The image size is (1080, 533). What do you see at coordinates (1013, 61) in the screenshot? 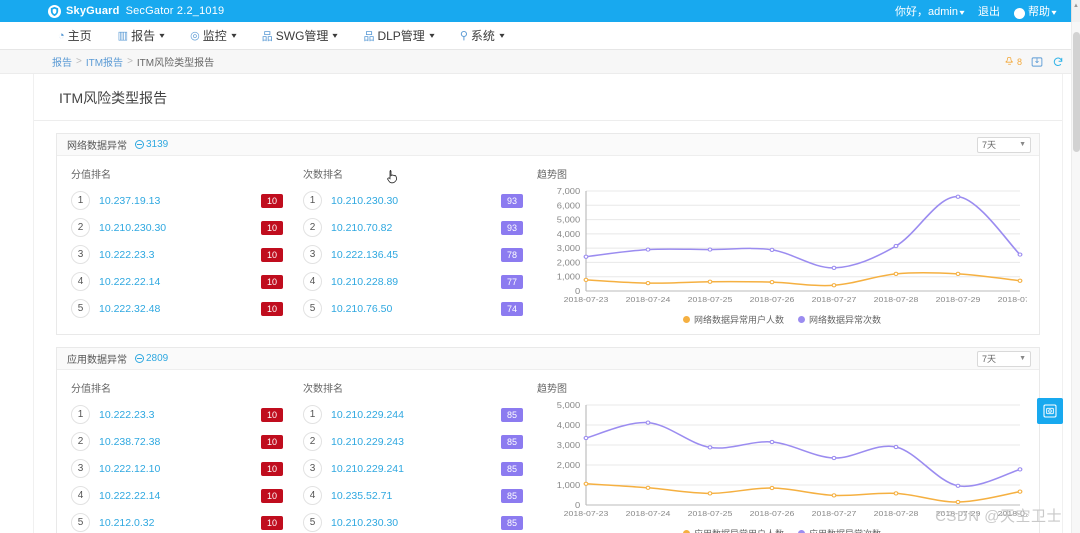
I see `alert-count-icon: 8` at bounding box center [1013, 61].